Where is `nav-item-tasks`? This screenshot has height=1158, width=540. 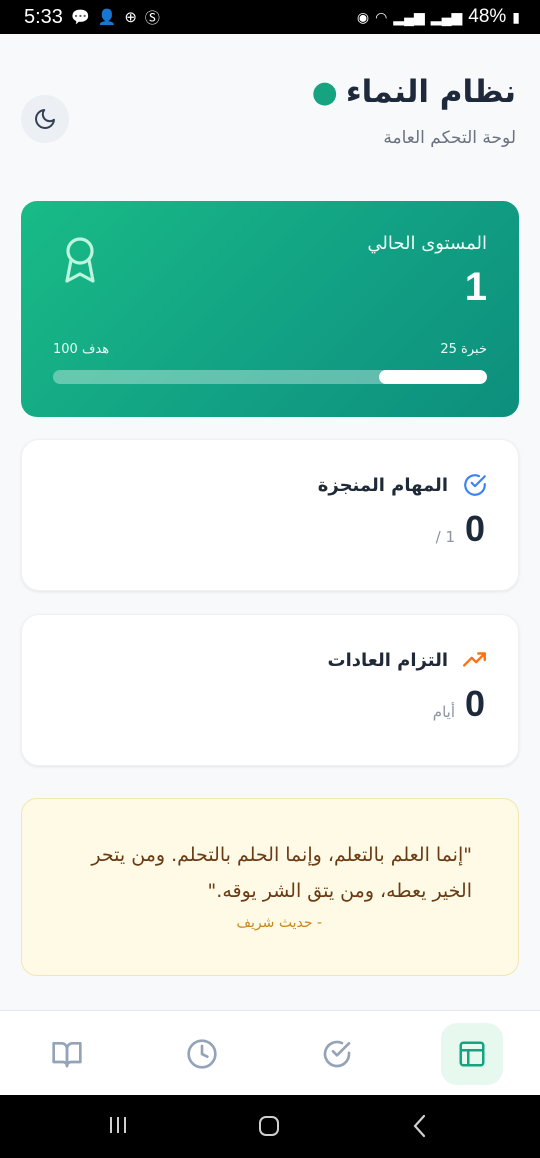 nav-item-tasks is located at coordinates (337, 1054).